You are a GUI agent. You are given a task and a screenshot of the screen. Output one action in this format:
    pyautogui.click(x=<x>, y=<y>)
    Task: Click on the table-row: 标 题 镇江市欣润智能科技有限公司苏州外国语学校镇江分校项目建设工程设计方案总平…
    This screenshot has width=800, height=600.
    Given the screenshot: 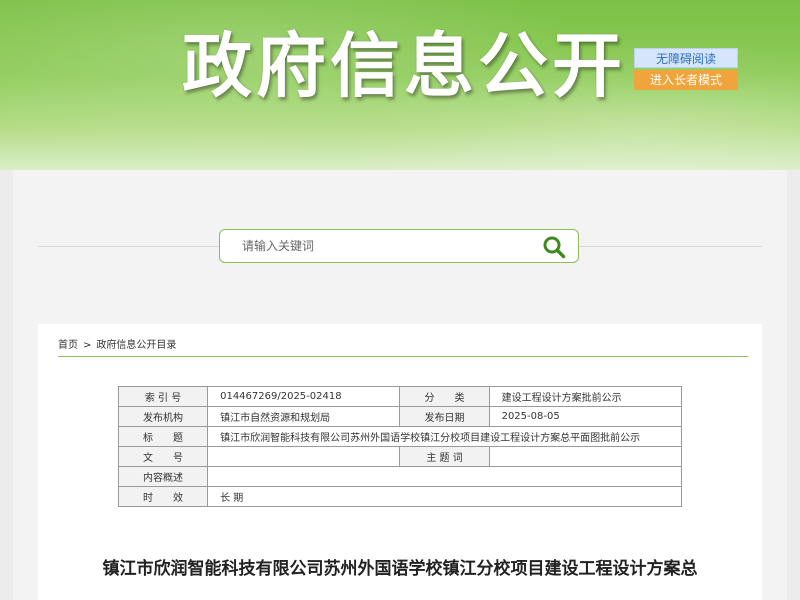 What is the action you would take?
    pyautogui.click(x=399, y=436)
    